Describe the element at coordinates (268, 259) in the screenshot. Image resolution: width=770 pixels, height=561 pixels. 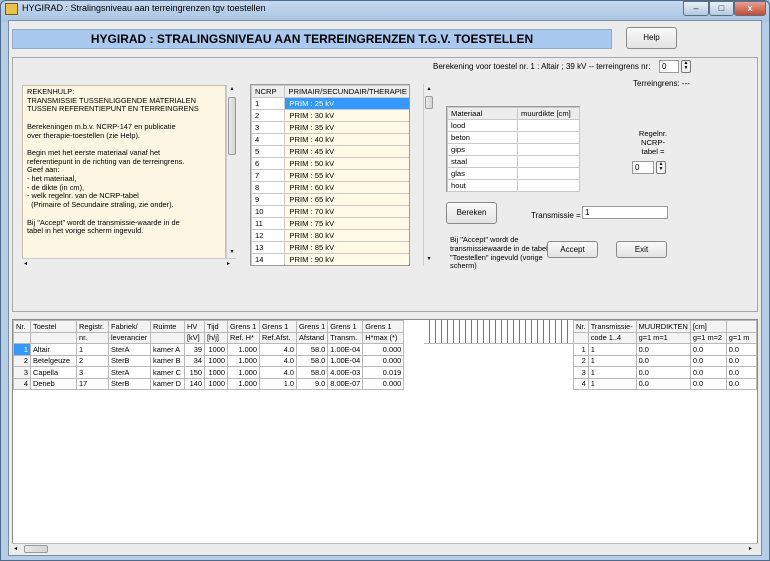
I see `ncrp-nr-cell: 14` at that location.